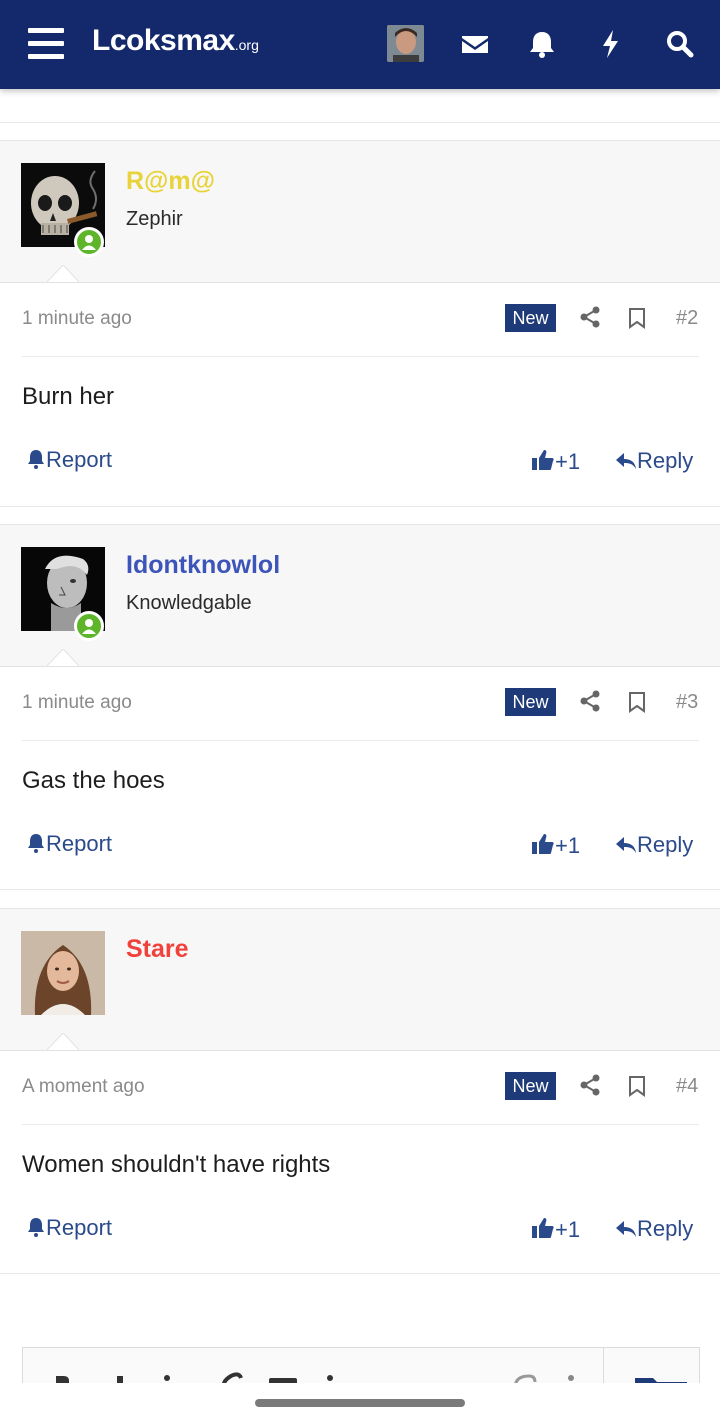 The height and width of the screenshot is (1425, 720). I want to click on user-title: Knowledgable, so click(189, 603).